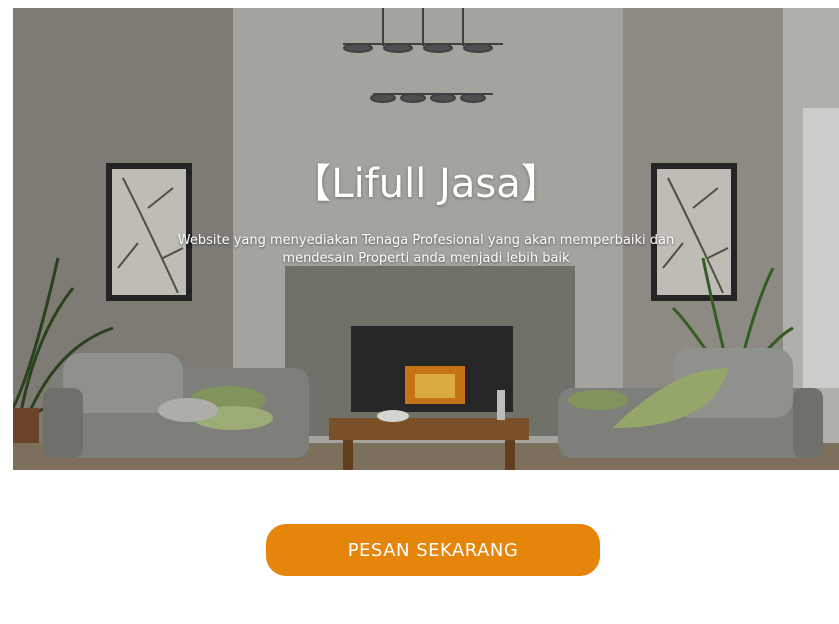  I want to click on order-now-button: PESAN SEKARANG, so click(433, 550).